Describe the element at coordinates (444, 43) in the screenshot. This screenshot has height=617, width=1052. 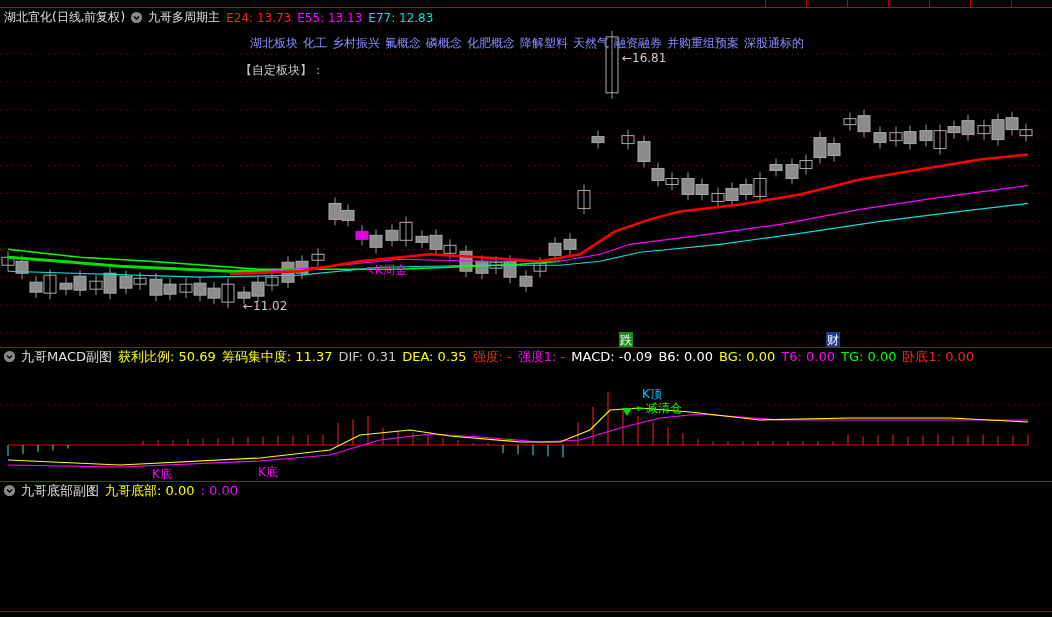
I see `concept-tag: 磷概念` at that location.